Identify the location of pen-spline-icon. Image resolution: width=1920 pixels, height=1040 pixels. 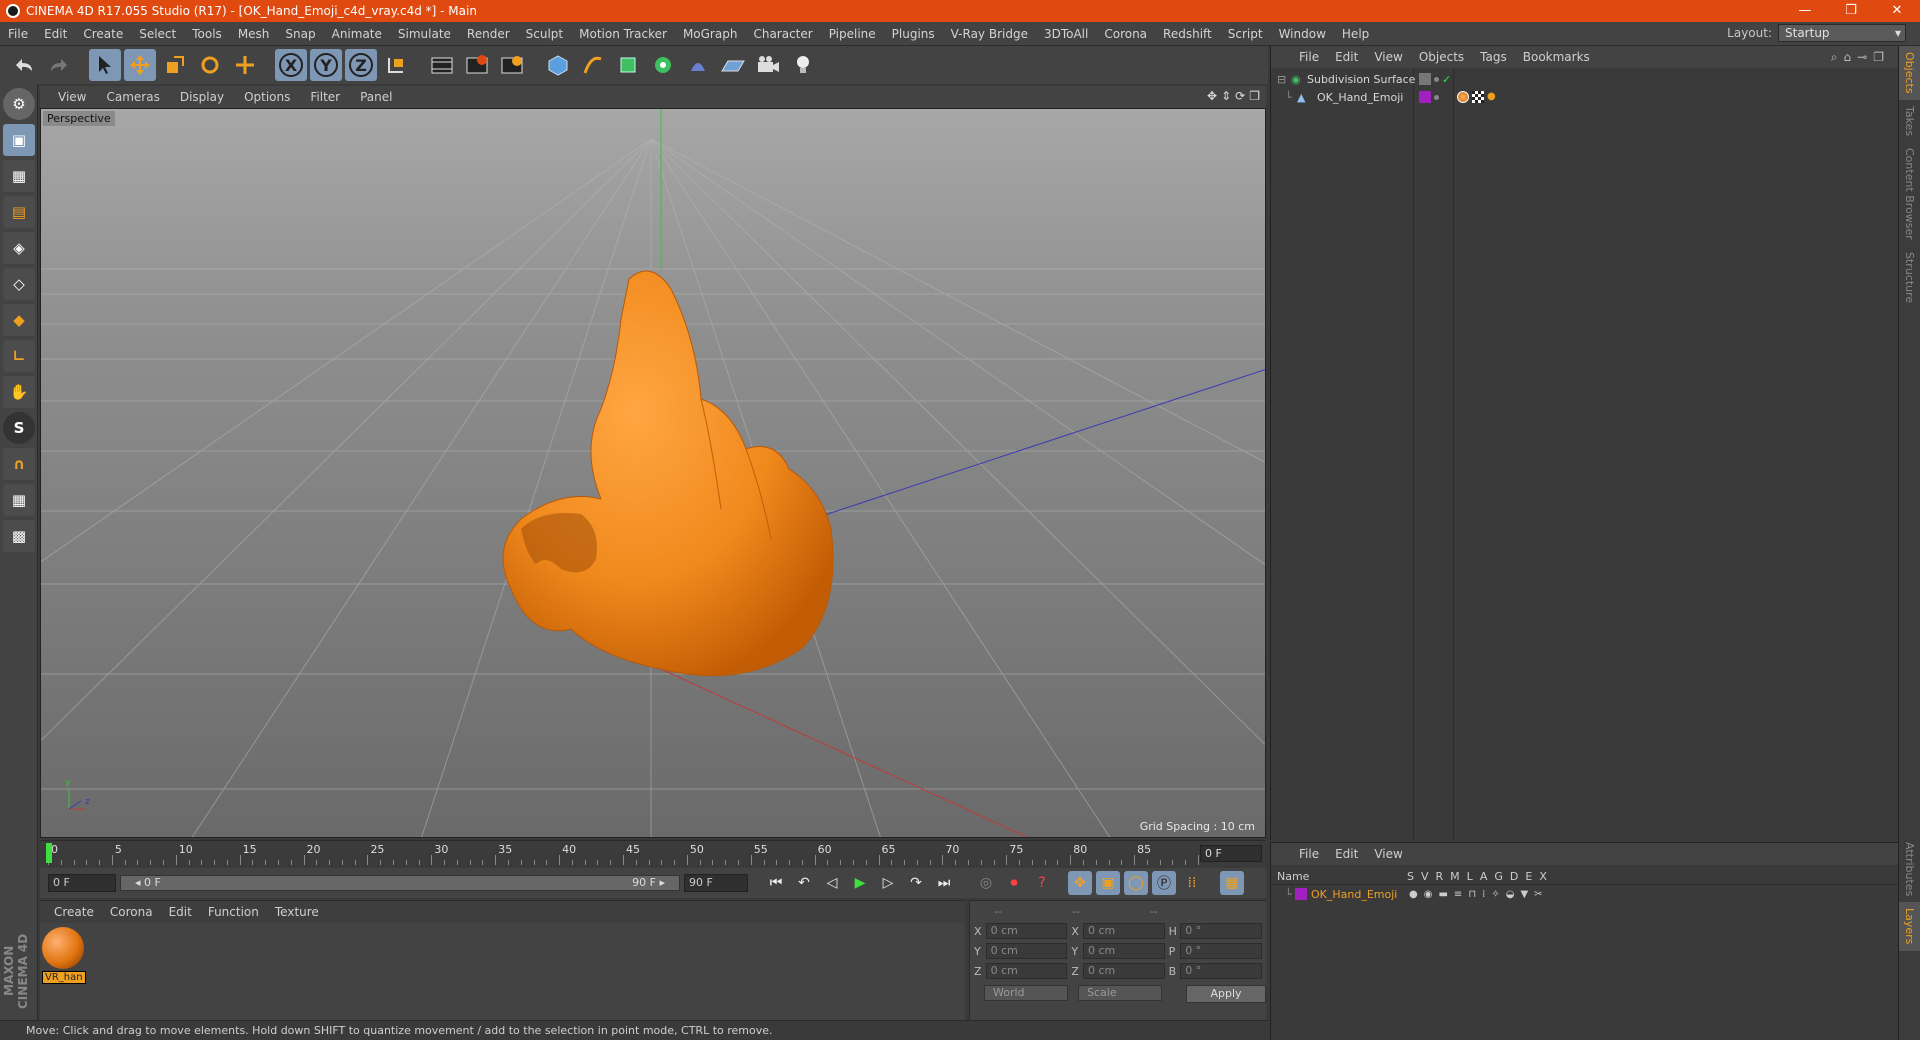
(593, 65).